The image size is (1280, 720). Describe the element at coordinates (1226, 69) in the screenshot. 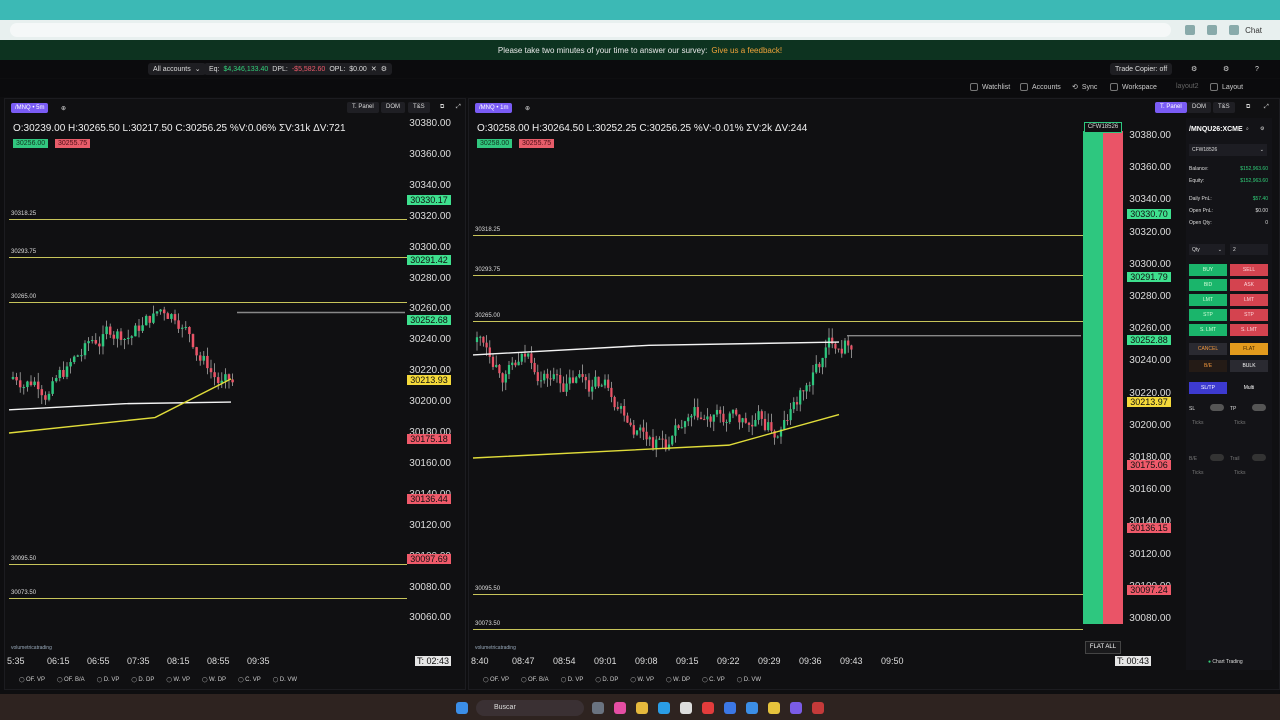

I see `grid-icon: ⚙` at that location.